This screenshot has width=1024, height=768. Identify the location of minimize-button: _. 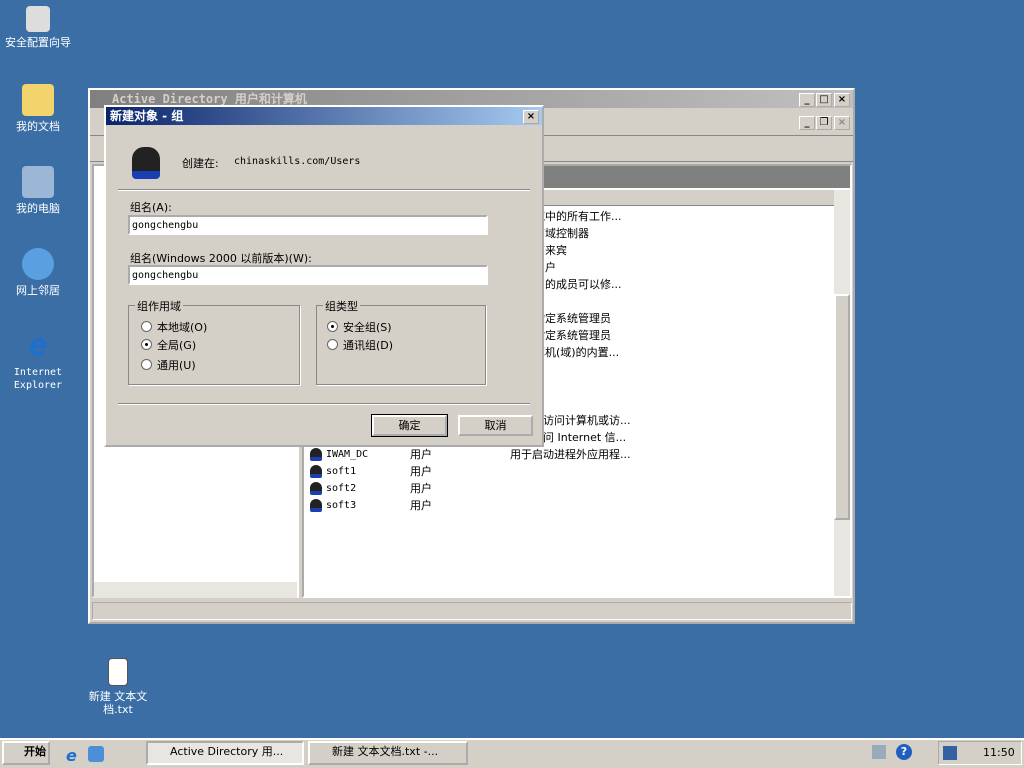
(807, 100).